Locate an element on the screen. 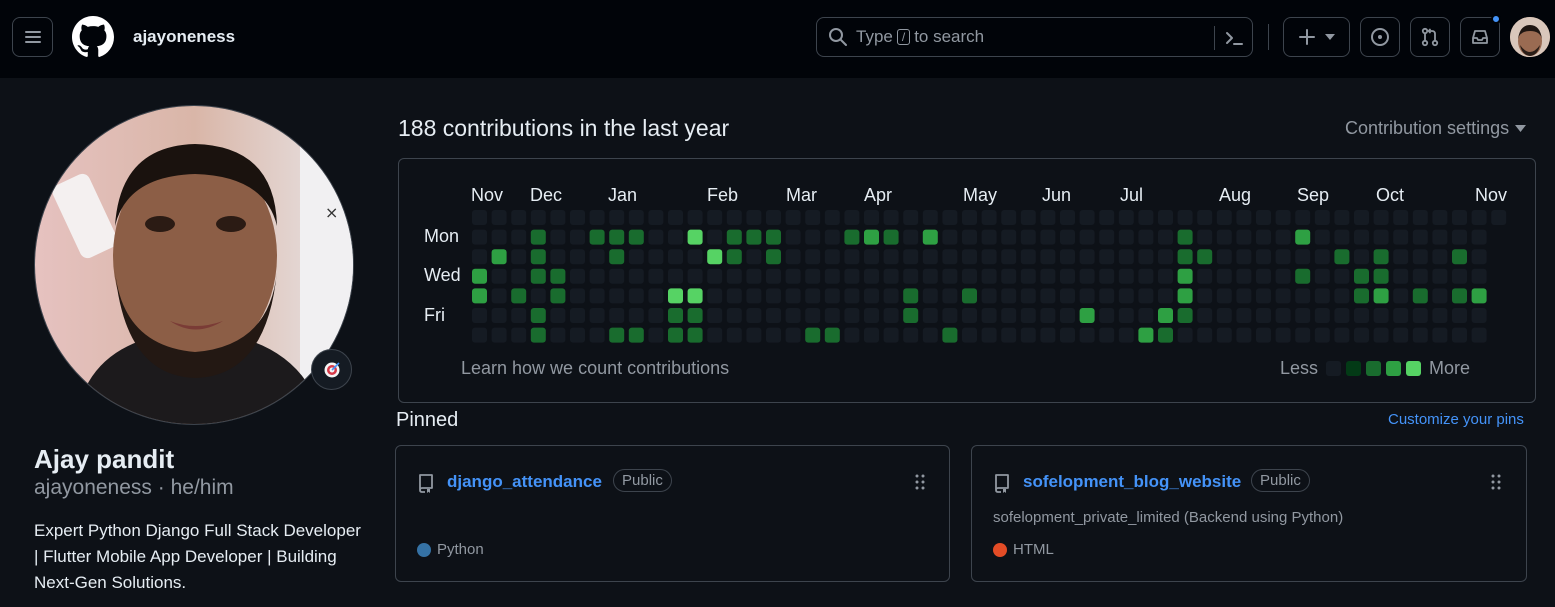 The width and height of the screenshot is (1555, 607). contributions-heading: 188 contributions in the last year is located at coordinates (564, 128).